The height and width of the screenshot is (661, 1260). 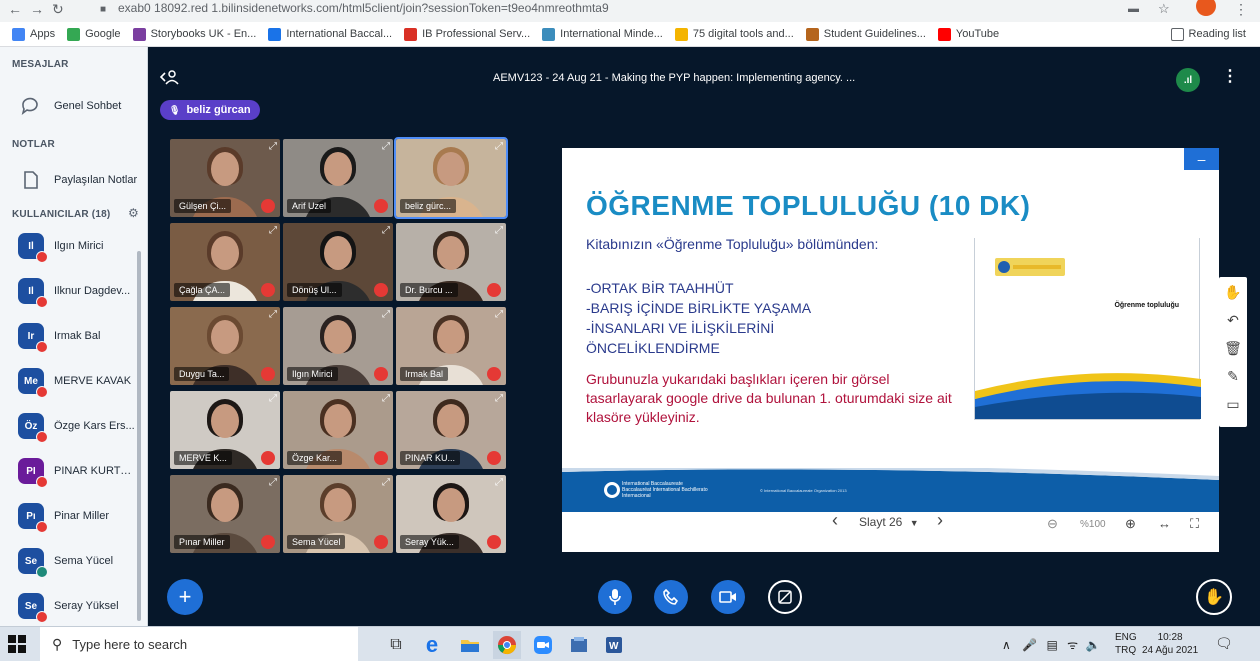 What do you see at coordinates (94, 34) in the screenshot?
I see `bookmark-item: Google` at bounding box center [94, 34].